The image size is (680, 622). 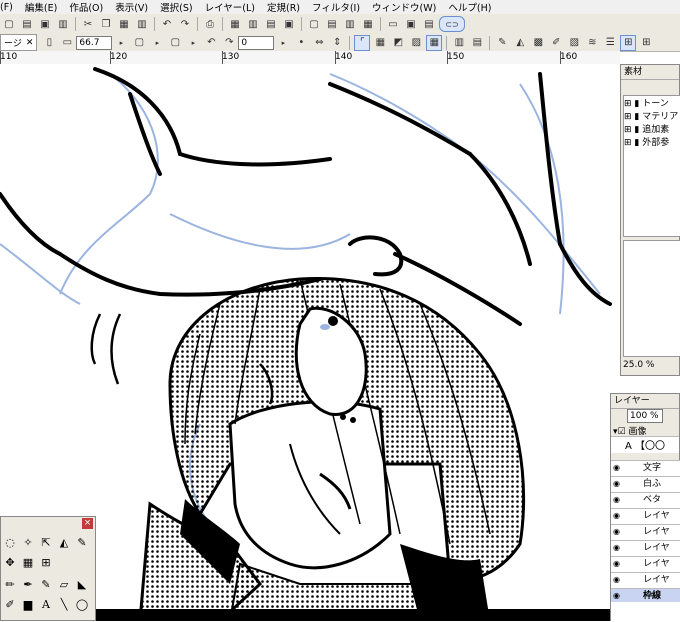 What do you see at coordinates (49, 43) in the screenshot?
I see `fit-icon: ▯` at bounding box center [49, 43].